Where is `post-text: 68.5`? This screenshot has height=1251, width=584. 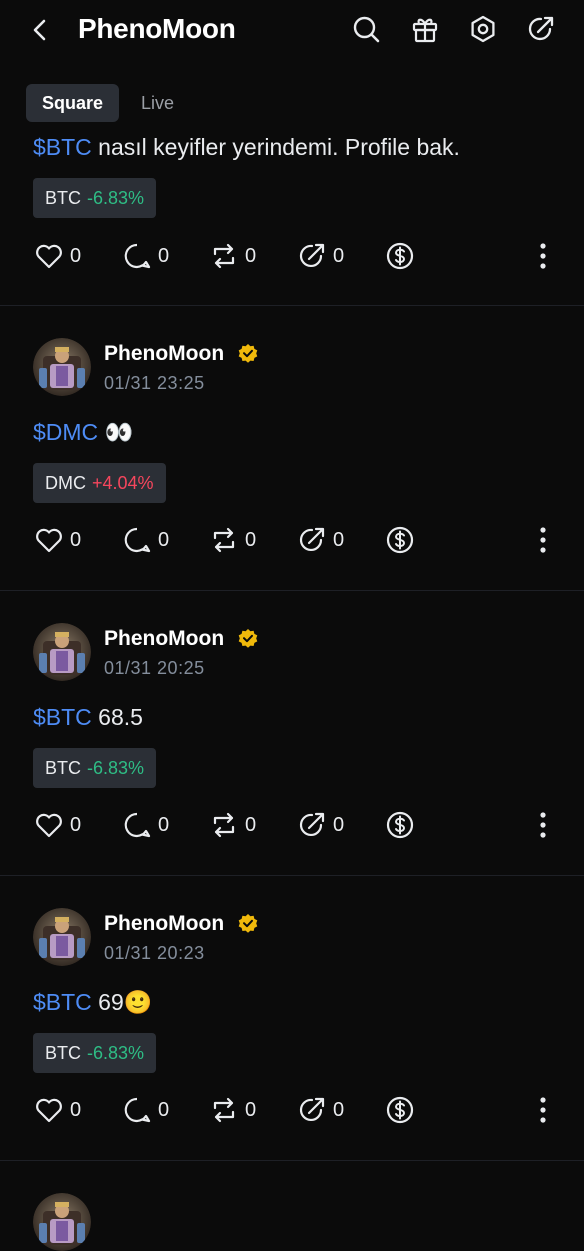
post-text: 68.5 is located at coordinates (117, 717).